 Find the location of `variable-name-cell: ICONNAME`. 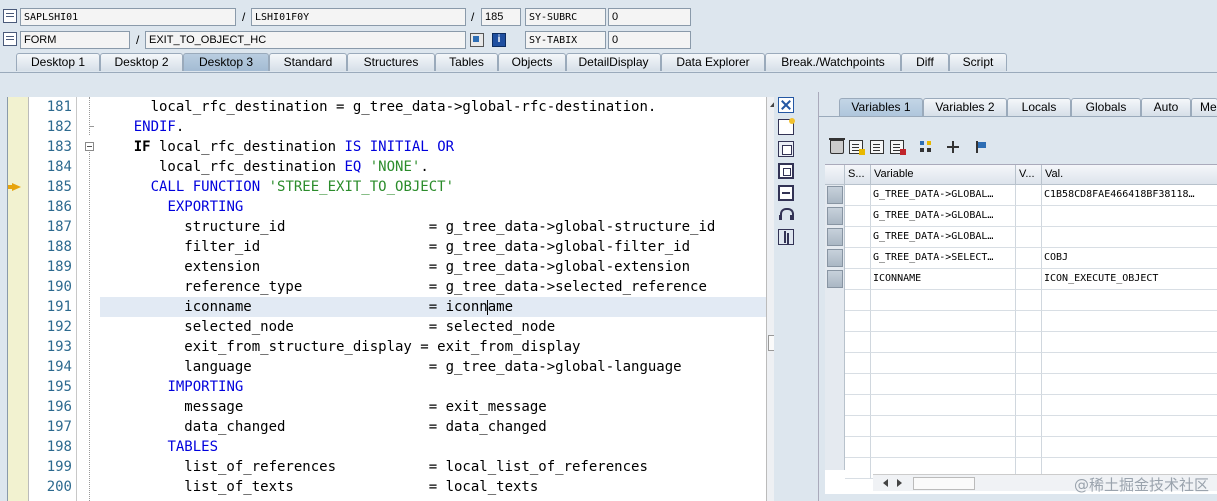

variable-name-cell: ICONNAME is located at coordinates (943, 279).